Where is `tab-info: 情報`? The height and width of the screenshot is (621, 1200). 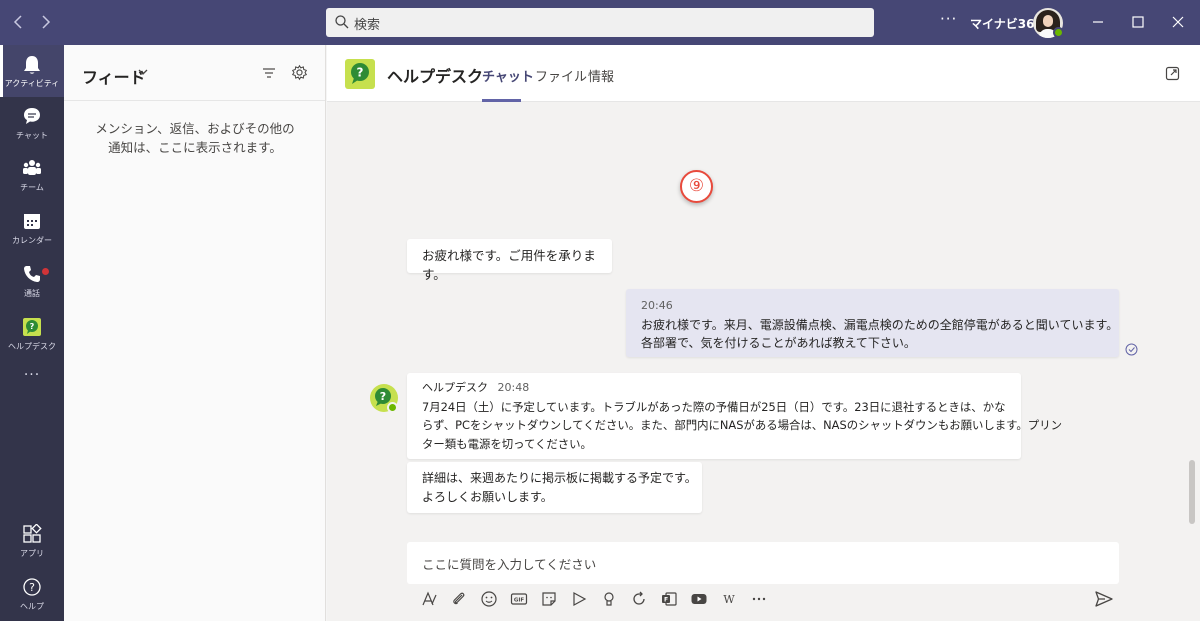 tab-info: 情報 is located at coordinates (601, 75).